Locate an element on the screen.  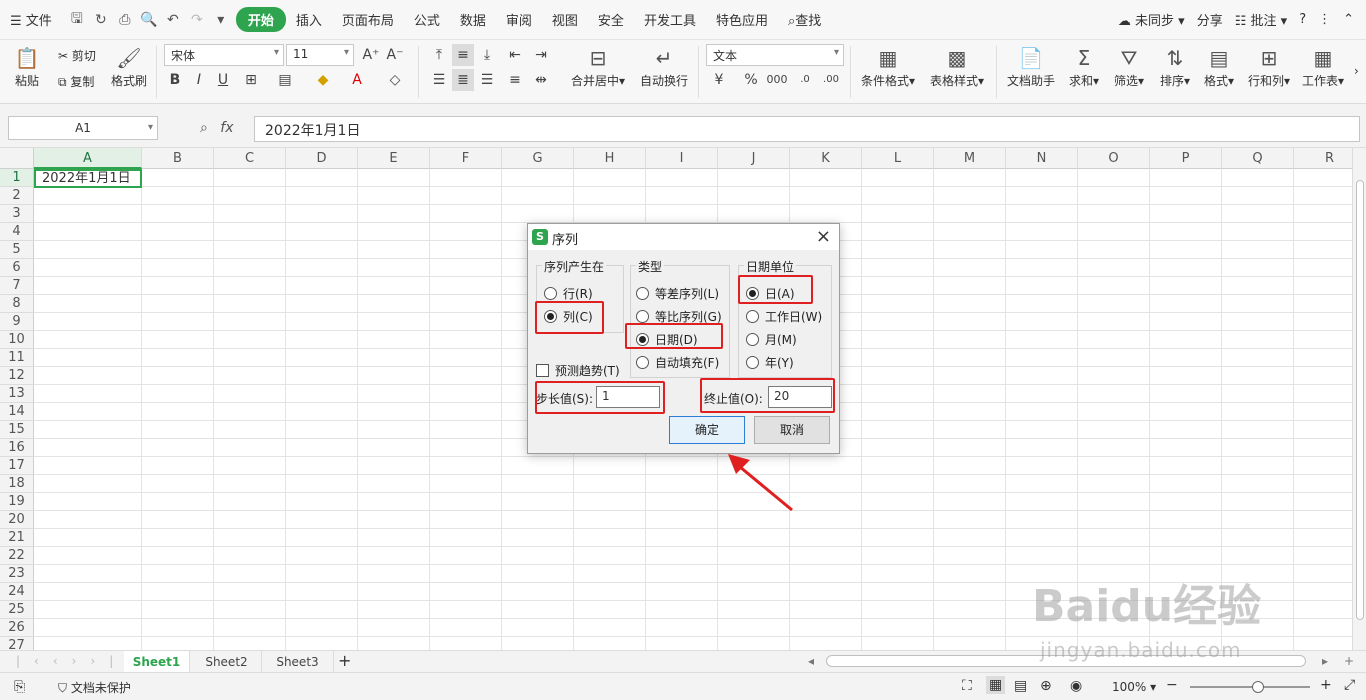
fullscreen-icon: ⛶ is located at coordinates (967, 686).